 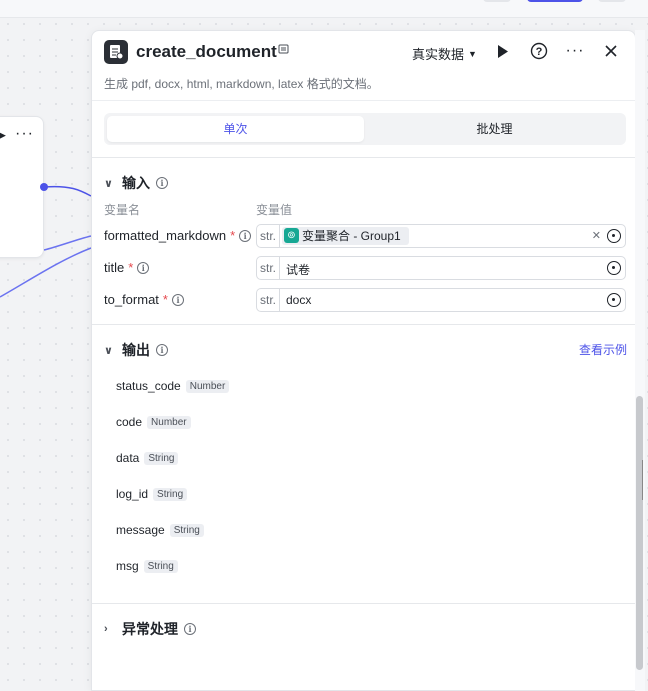 I want to click on param-value-field: str. docx, so click(x=441, y=300).